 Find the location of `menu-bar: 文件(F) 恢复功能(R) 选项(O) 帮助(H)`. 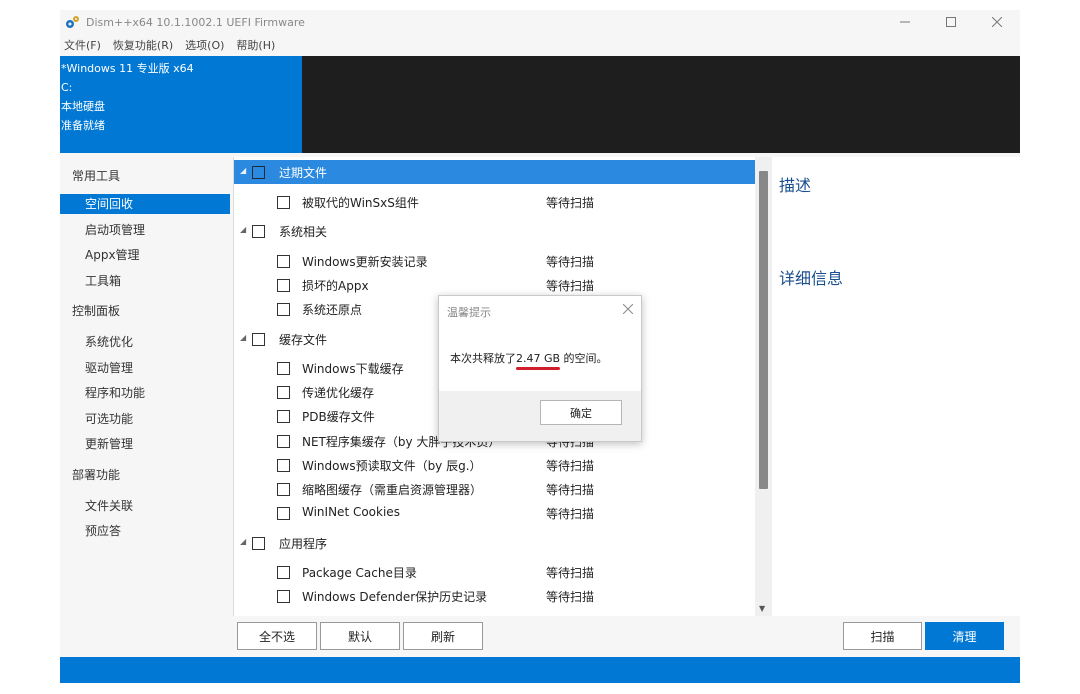

menu-bar: 文件(F) 恢复功能(R) 选项(O) 帮助(H) is located at coordinates (171, 45).